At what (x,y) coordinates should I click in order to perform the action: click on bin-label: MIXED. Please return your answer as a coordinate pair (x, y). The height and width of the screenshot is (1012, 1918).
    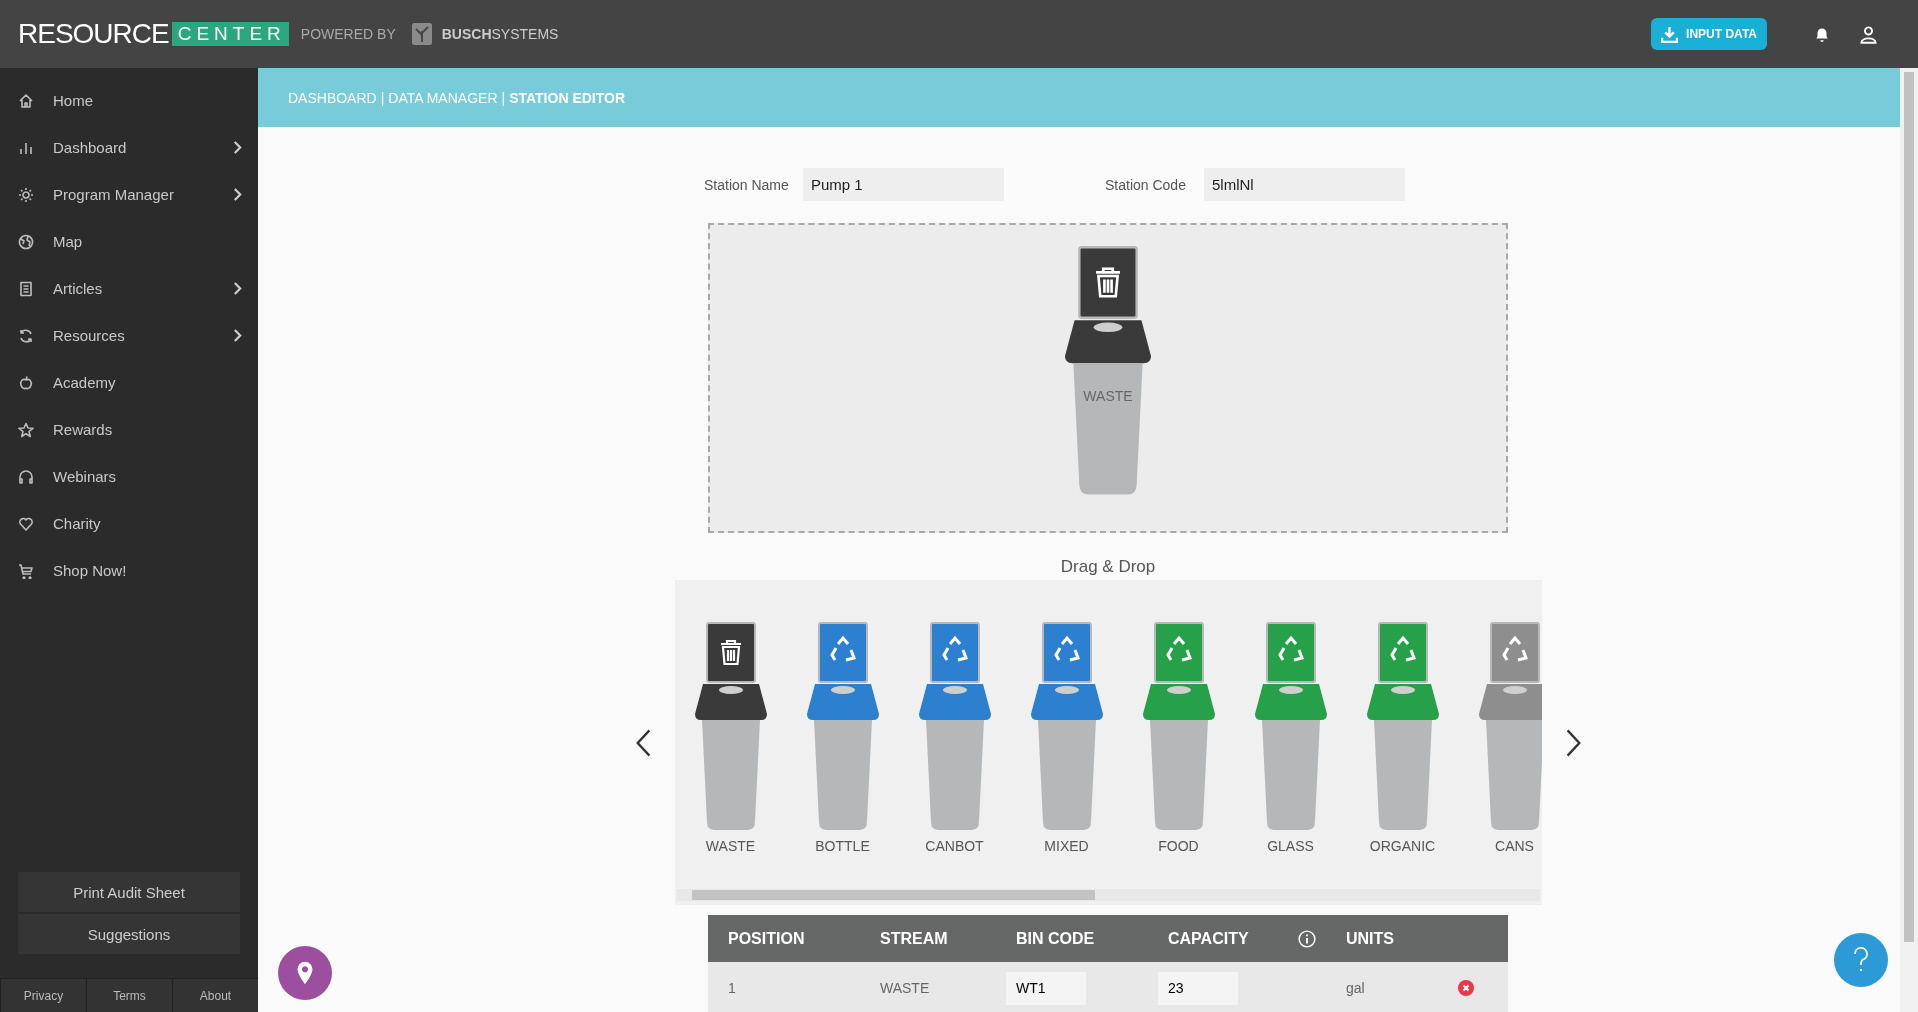
    Looking at the image, I should click on (1066, 846).